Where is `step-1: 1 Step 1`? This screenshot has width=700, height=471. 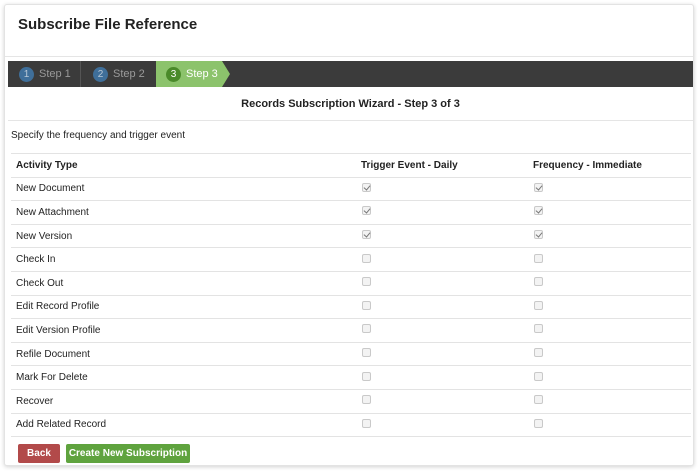 step-1: 1 Step 1 is located at coordinates (44, 74).